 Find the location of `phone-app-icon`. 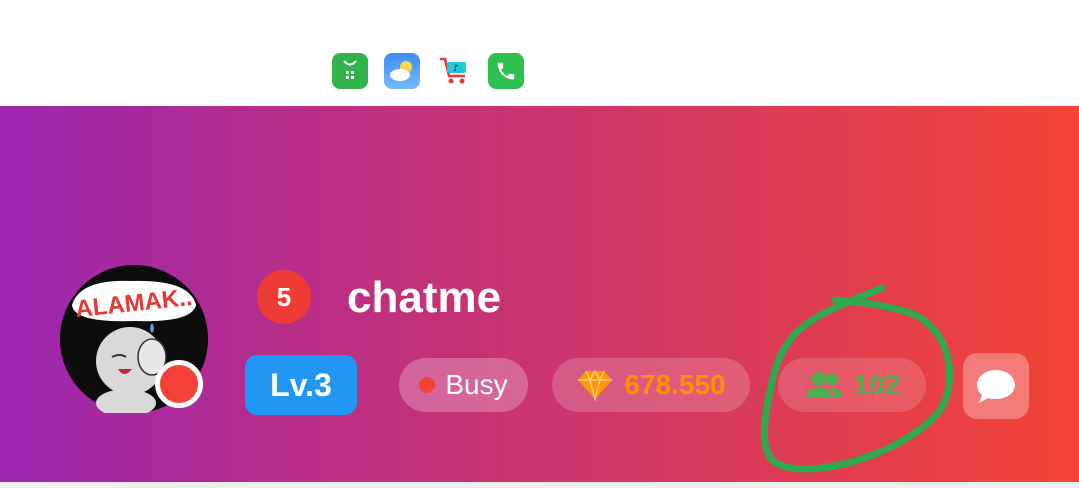

phone-app-icon is located at coordinates (506, 71).